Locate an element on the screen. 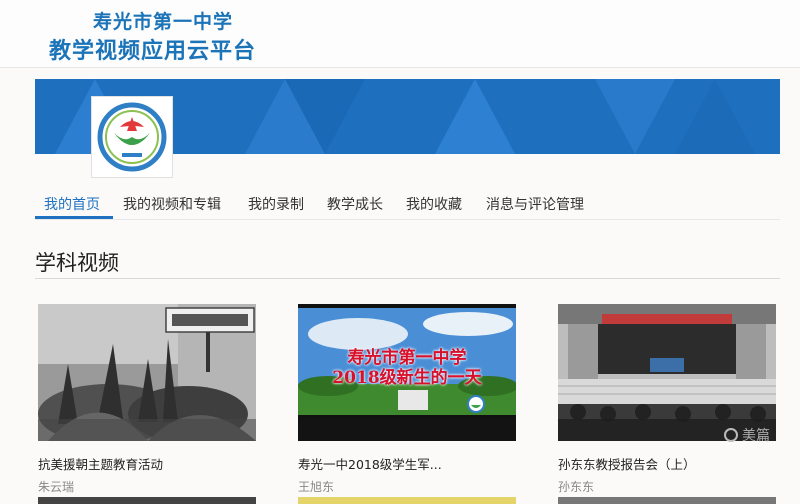 Image resolution: width=800 pixels, height=504 pixels. video-thumbnail: 寿光市第一中学 2018级新生的一天 is located at coordinates (407, 372).